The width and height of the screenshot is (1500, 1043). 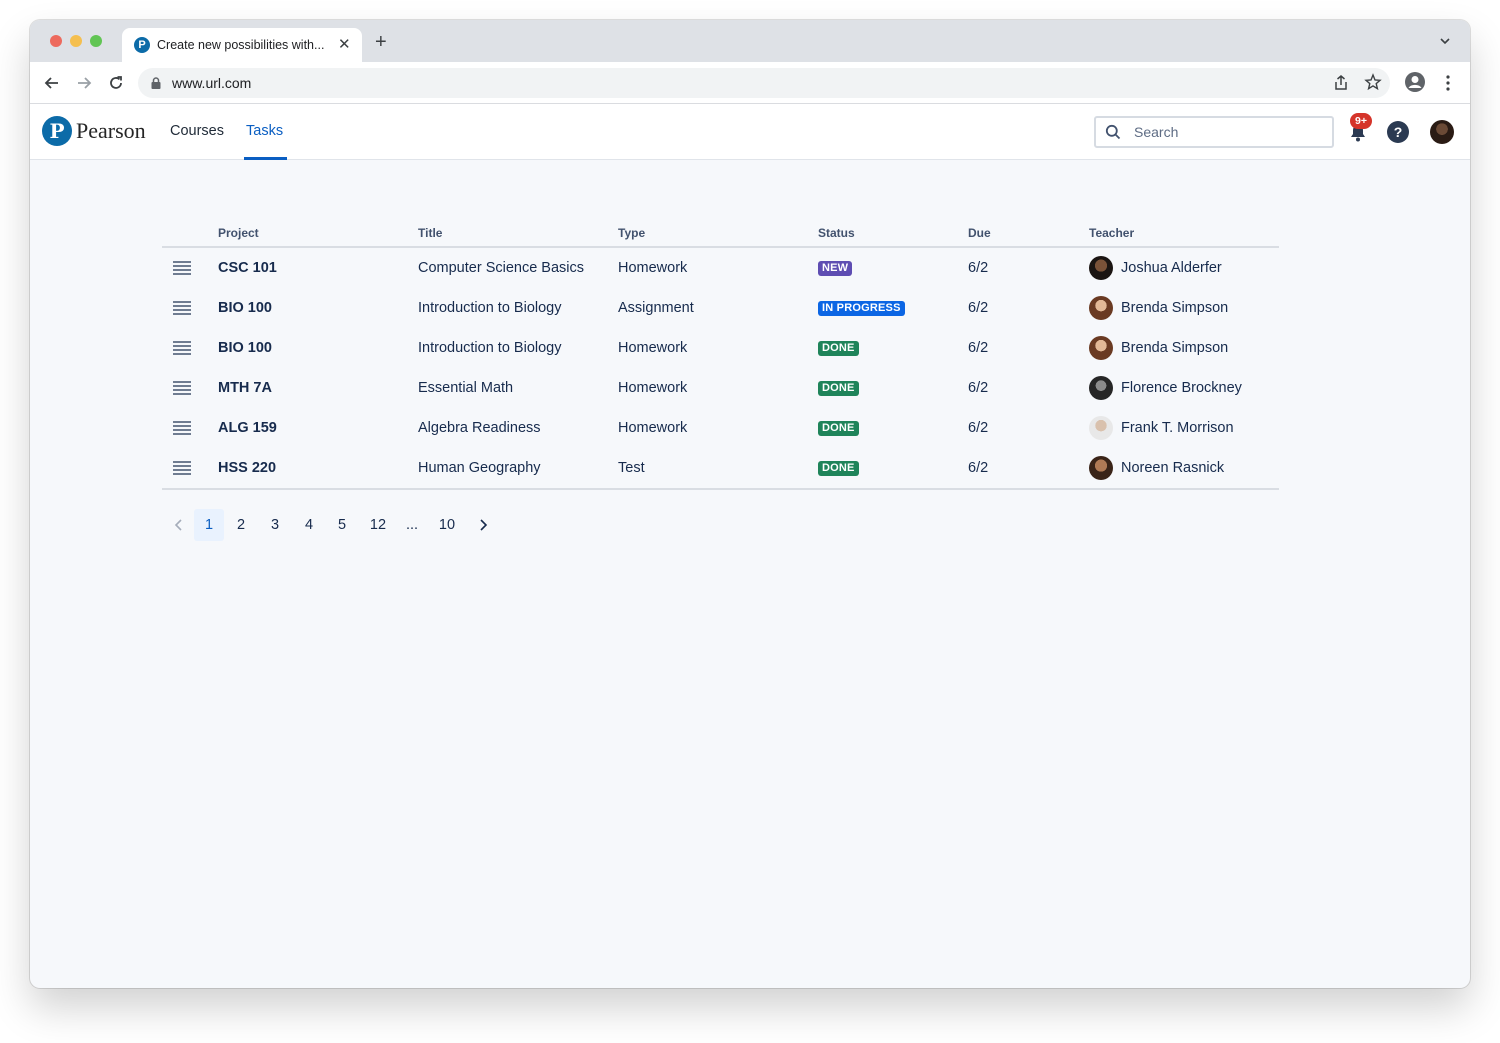 I want to click on browser-profile-icon, so click(x=1415, y=82).